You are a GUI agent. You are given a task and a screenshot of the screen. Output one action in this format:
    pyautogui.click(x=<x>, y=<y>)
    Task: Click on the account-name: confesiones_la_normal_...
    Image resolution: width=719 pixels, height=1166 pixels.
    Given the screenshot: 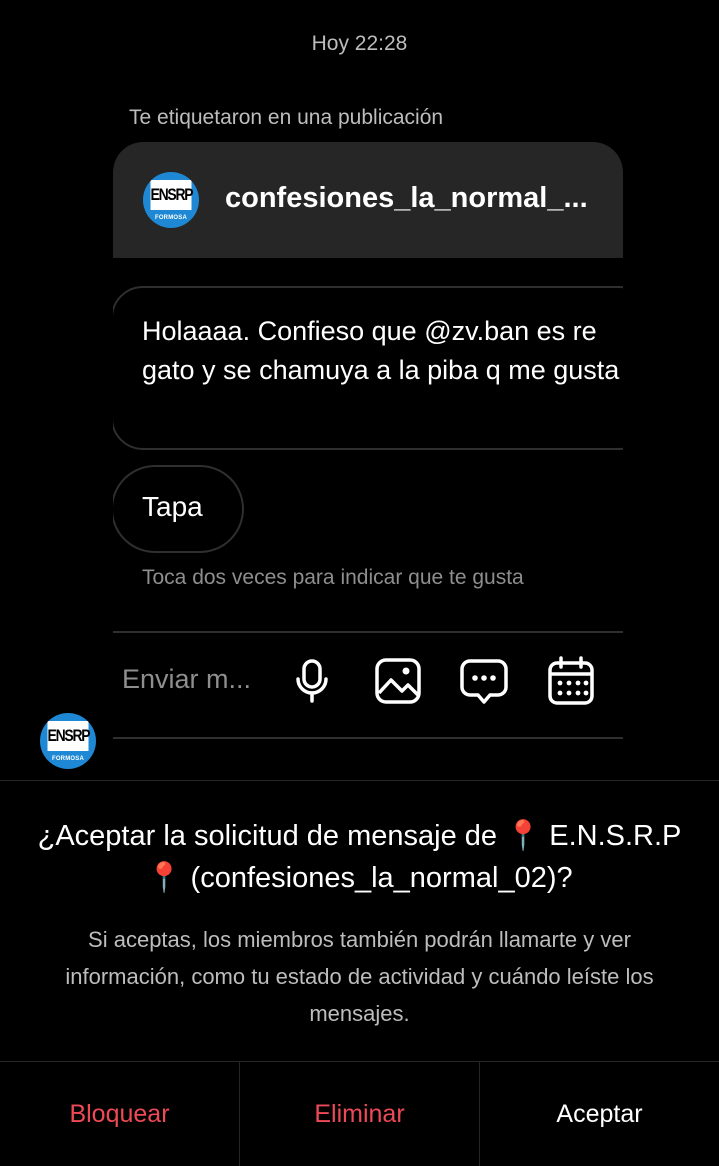 What is the action you would take?
    pyautogui.click(x=410, y=198)
    